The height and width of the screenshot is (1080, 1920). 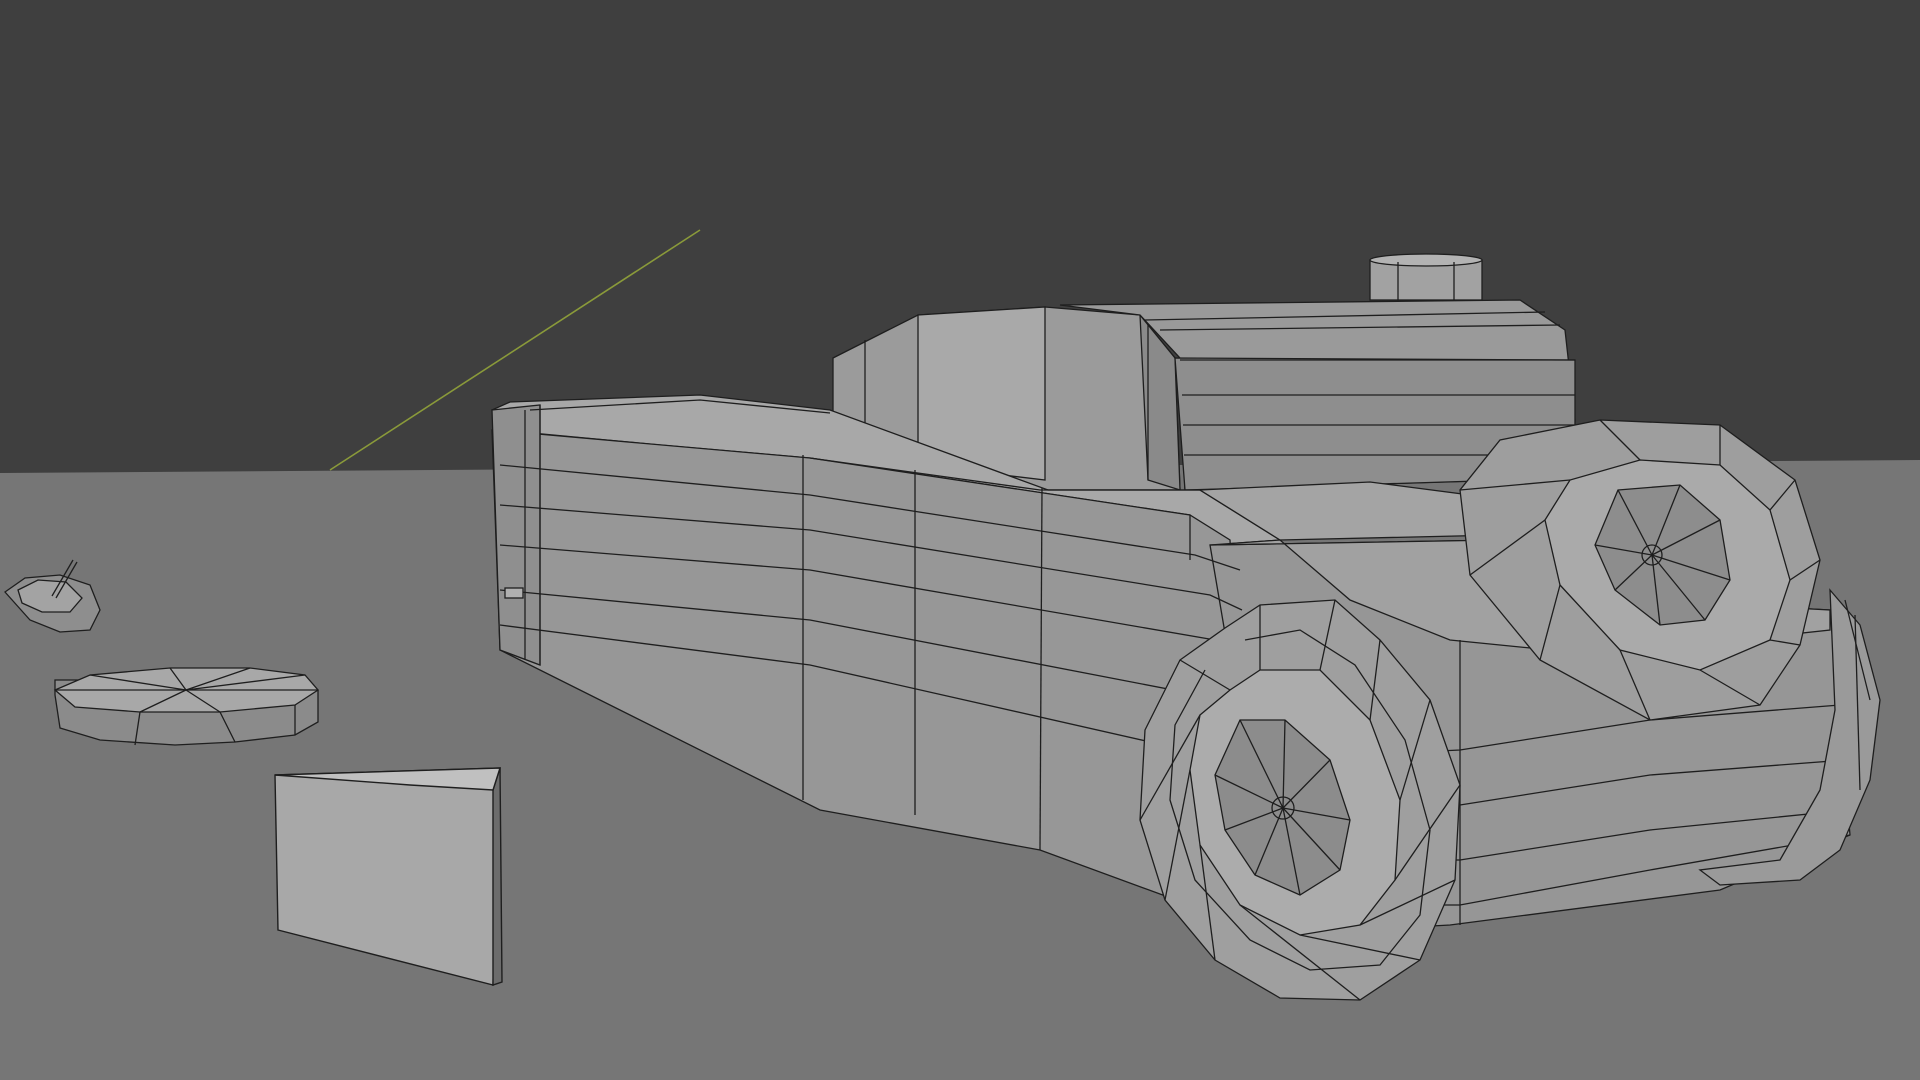 What do you see at coordinates (1426, 277) in the screenshot?
I see `roof-cylinder` at bounding box center [1426, 277].